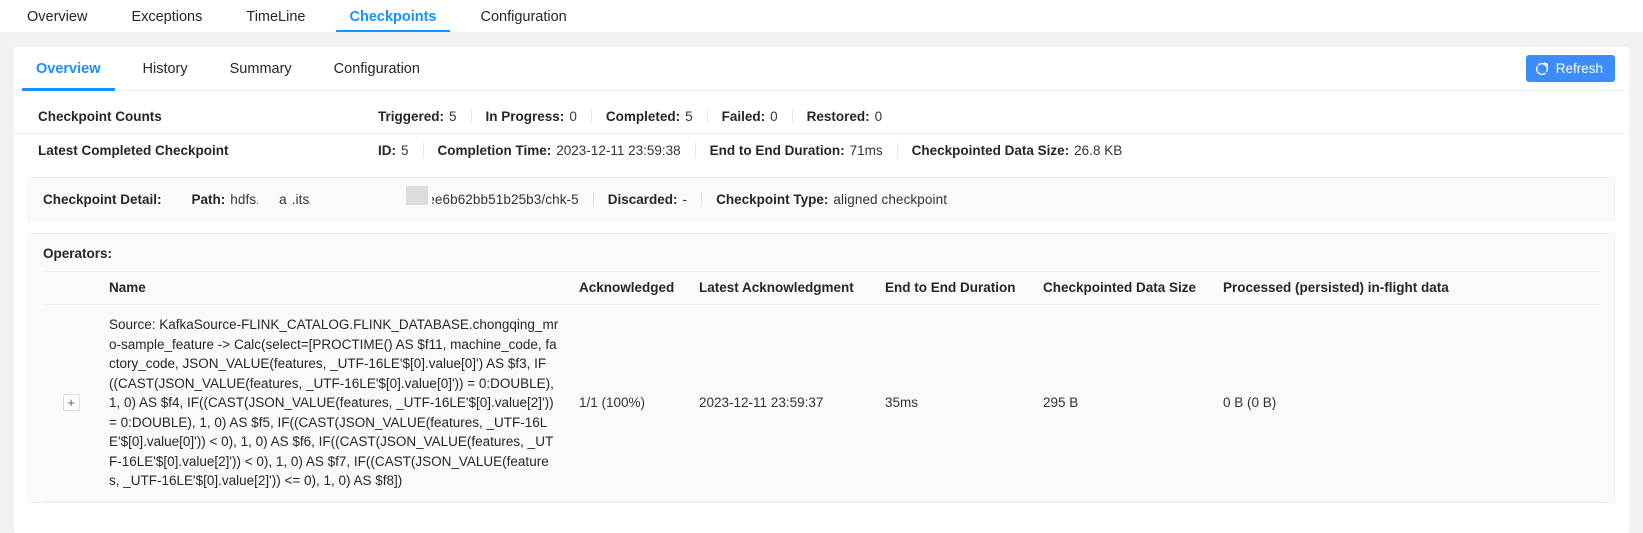 The image size is (1643, 533). I want to click on row-expand-cell: +, so click(71, 403).